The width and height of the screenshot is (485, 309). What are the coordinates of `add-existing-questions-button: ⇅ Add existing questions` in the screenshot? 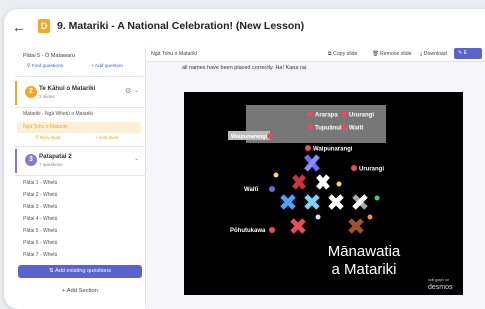 It's located at (80, 271).